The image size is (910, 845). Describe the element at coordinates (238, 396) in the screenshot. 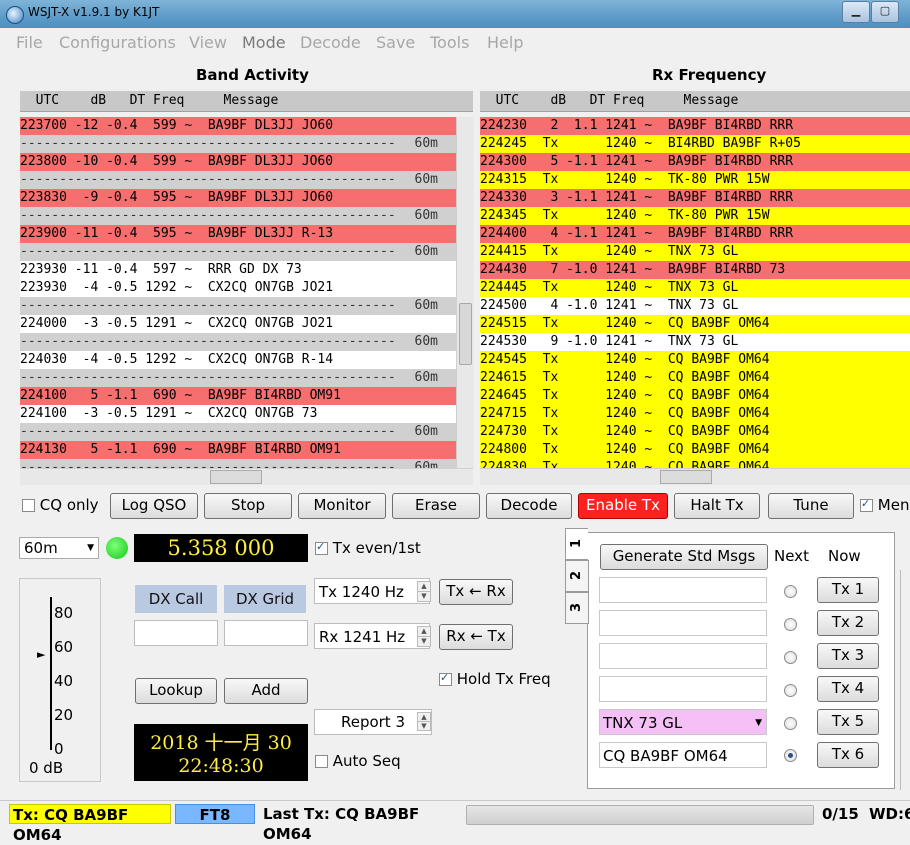

I see `table-row: 224100 5 -1.1 690 ~ BA9BF BI4RBD OM91` at that location.